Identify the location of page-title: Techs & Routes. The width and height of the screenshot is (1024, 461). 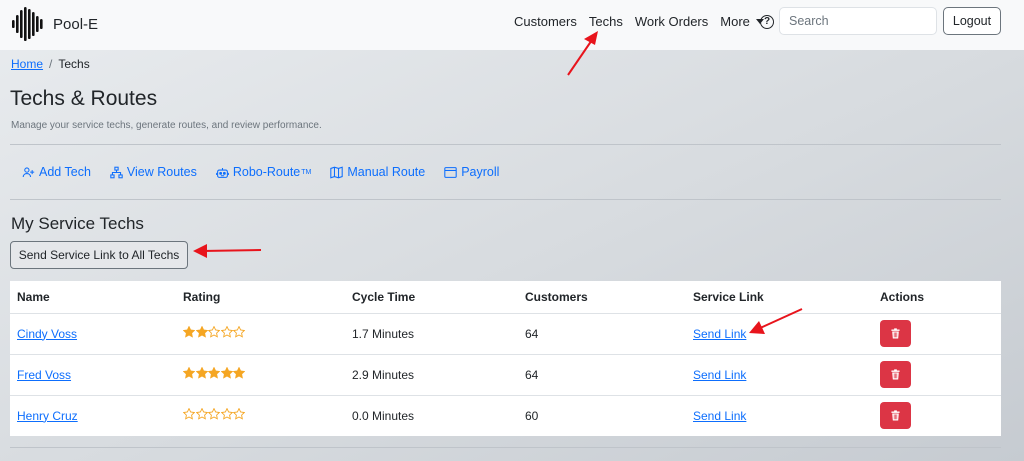
(84, 98).